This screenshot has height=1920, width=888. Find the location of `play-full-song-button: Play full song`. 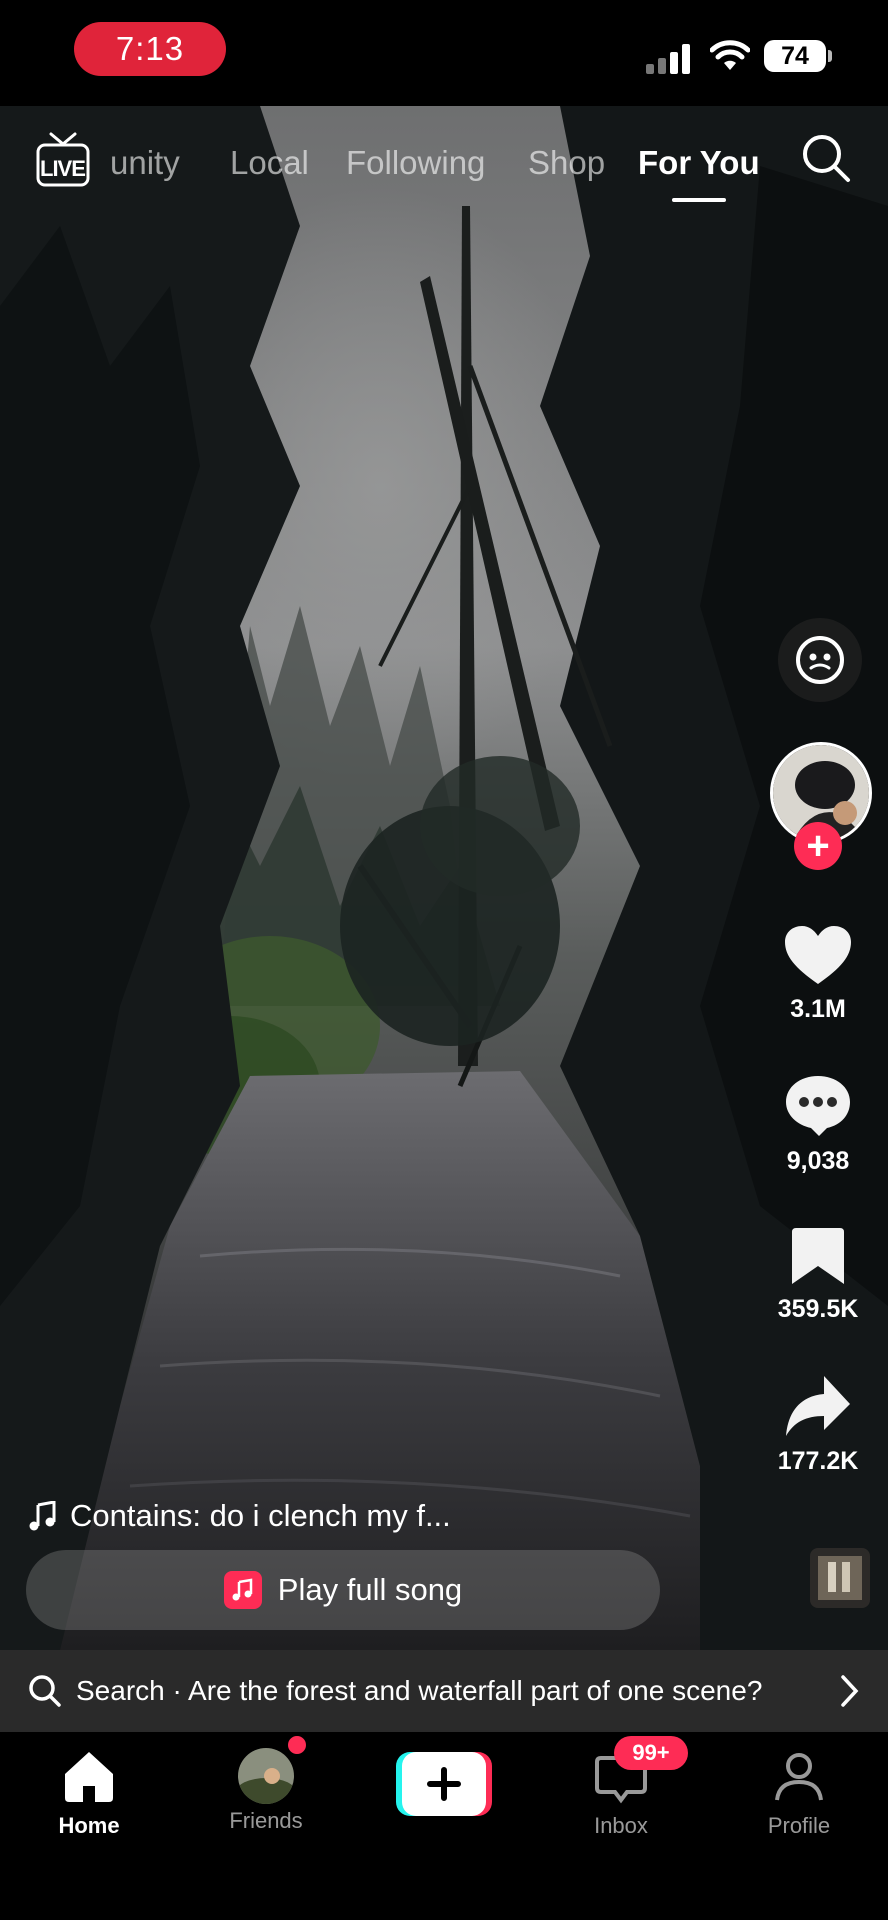

play-full-song-button: Play full song is located at coordinates (343, 1590).